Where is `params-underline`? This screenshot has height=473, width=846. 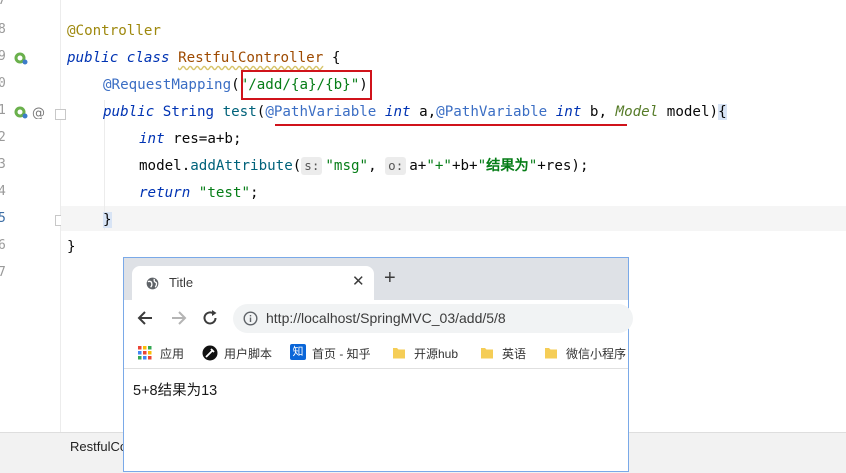 params-underline is located at coordinates (451, 125).